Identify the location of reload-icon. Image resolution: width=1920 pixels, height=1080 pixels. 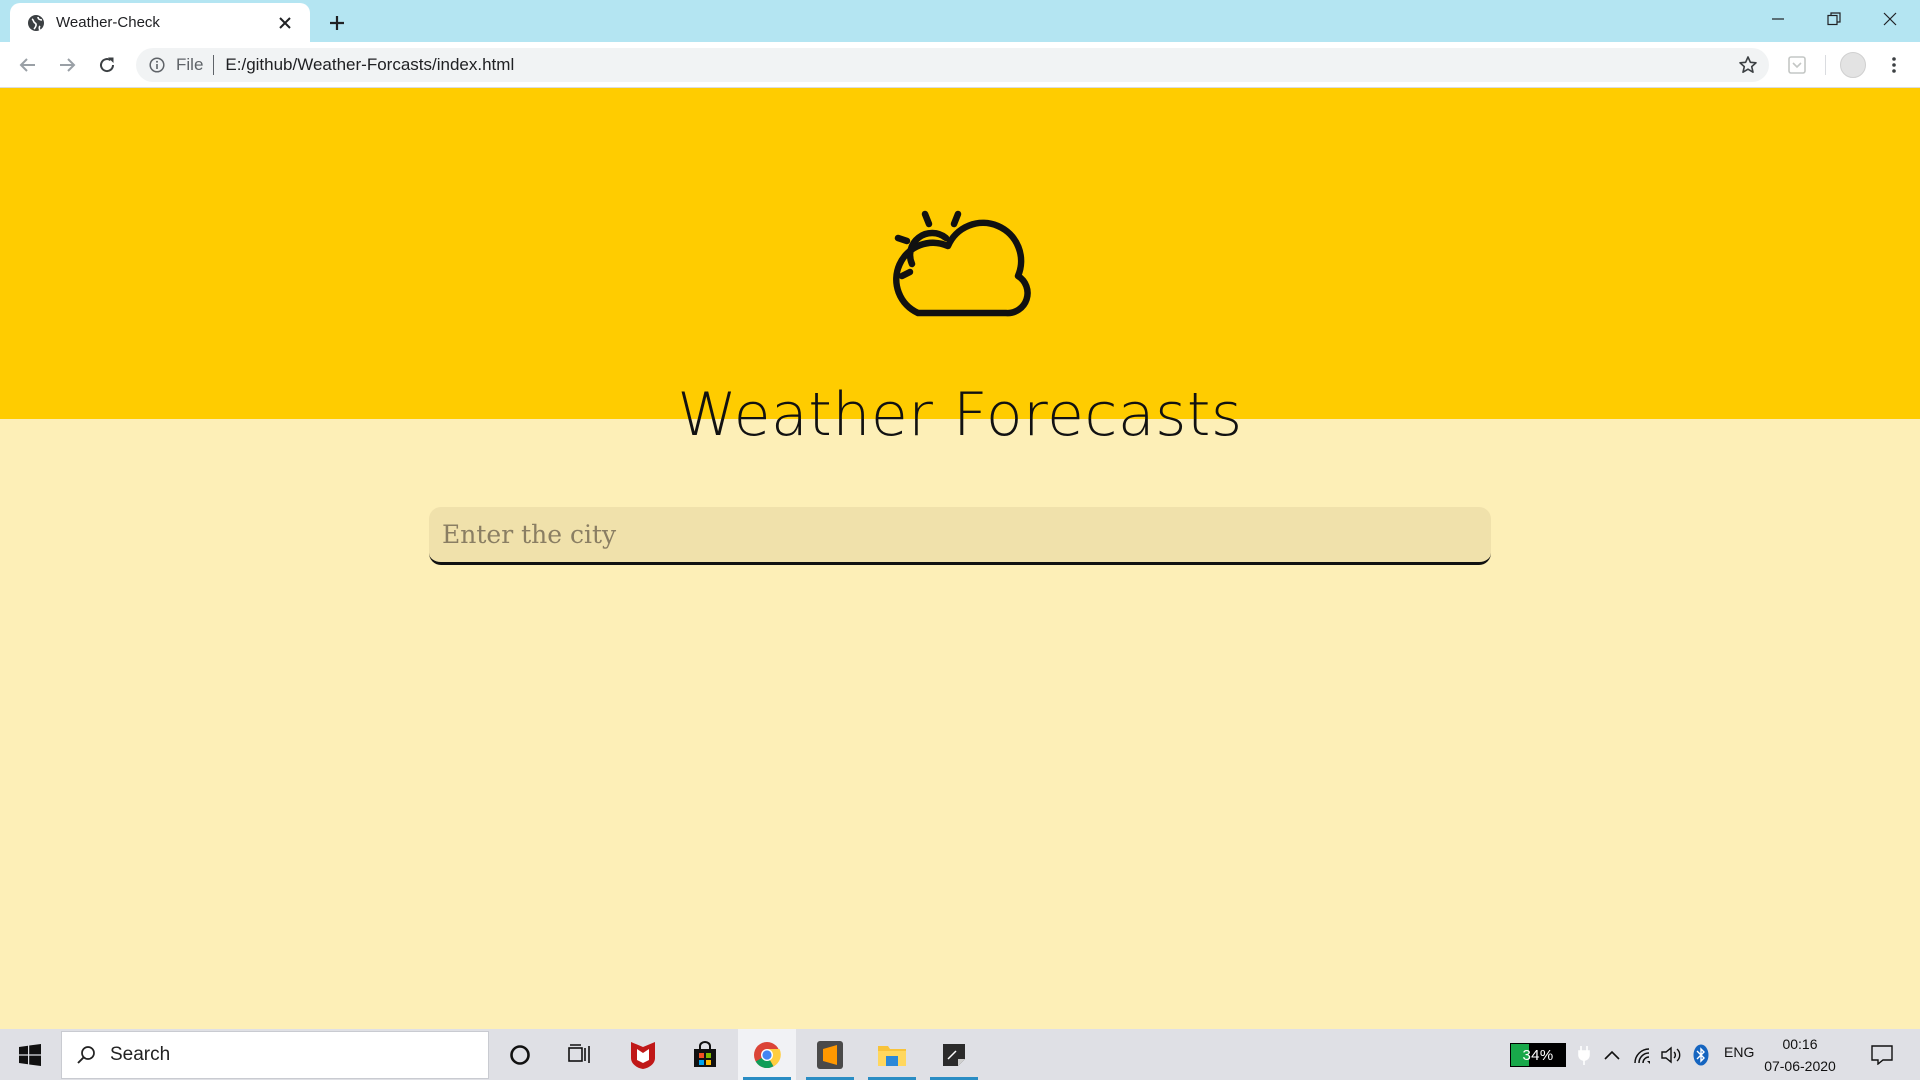
(107, 65).